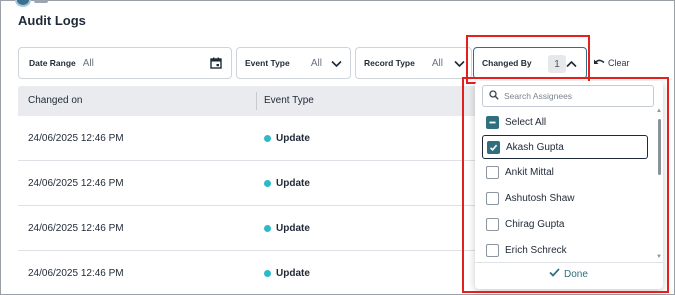  I want to click on record-type-filter: Record Type All, so click(413, 63).